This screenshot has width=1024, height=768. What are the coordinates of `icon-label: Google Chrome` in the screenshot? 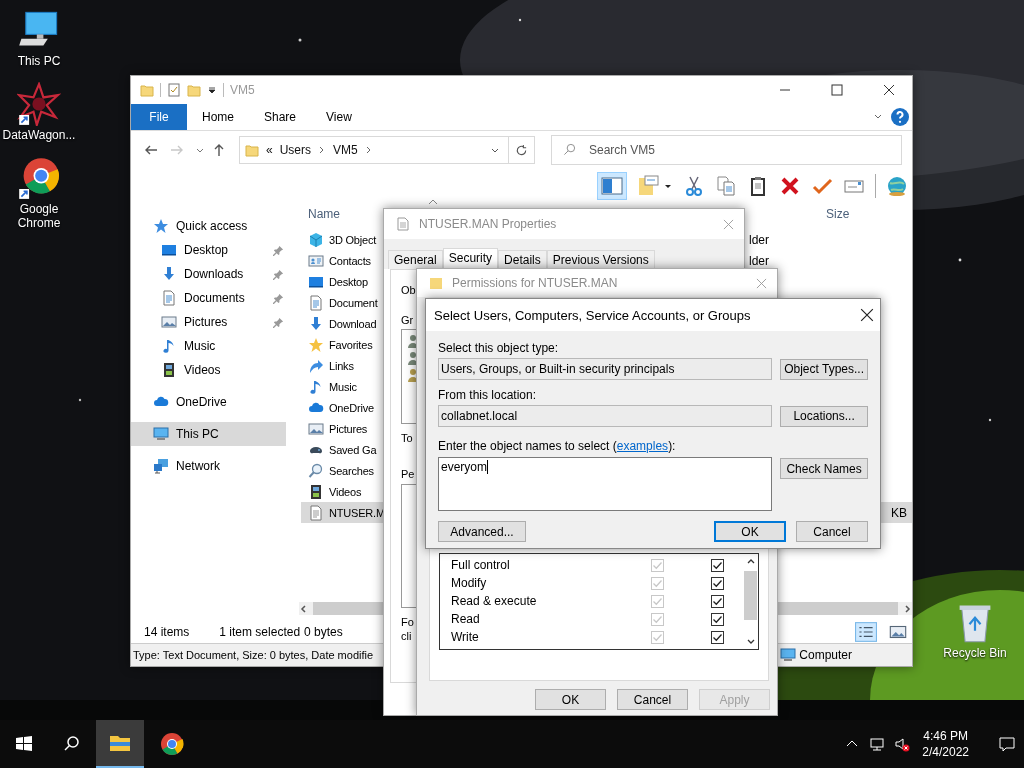 It's located at (39, 216).